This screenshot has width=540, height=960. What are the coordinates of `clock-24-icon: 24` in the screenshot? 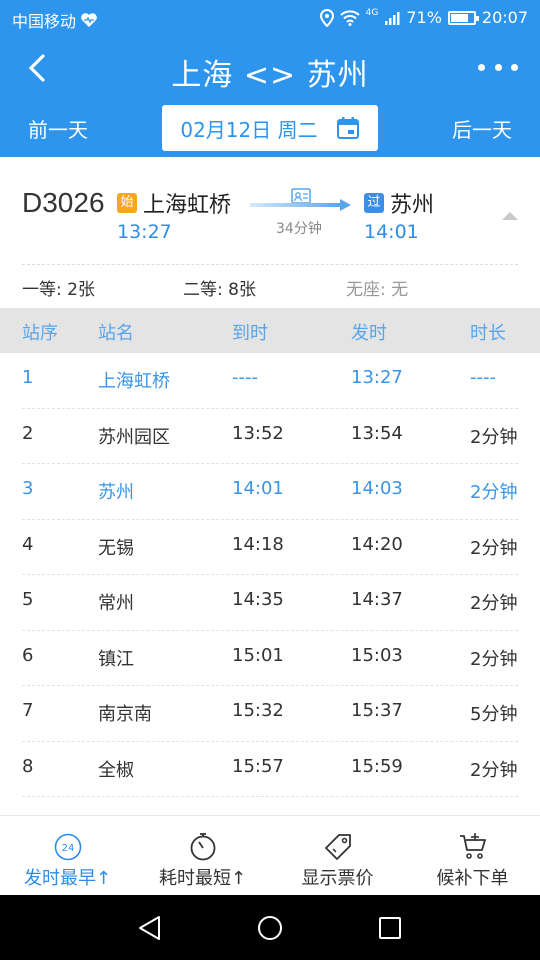 It's located at (67, 847).